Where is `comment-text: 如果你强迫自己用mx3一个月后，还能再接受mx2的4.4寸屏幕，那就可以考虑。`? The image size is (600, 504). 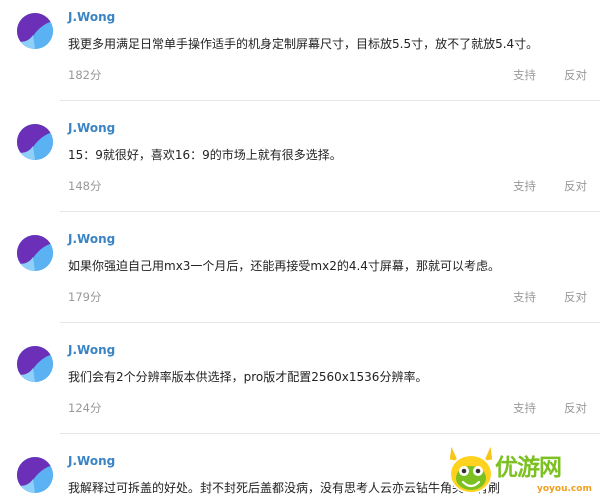 comment-text: 如果你强迫自己用mx3一个月后，还能再接受mx2的4.4寸屏幕，那就可以考虑。 is located at coordinates (284, 266).